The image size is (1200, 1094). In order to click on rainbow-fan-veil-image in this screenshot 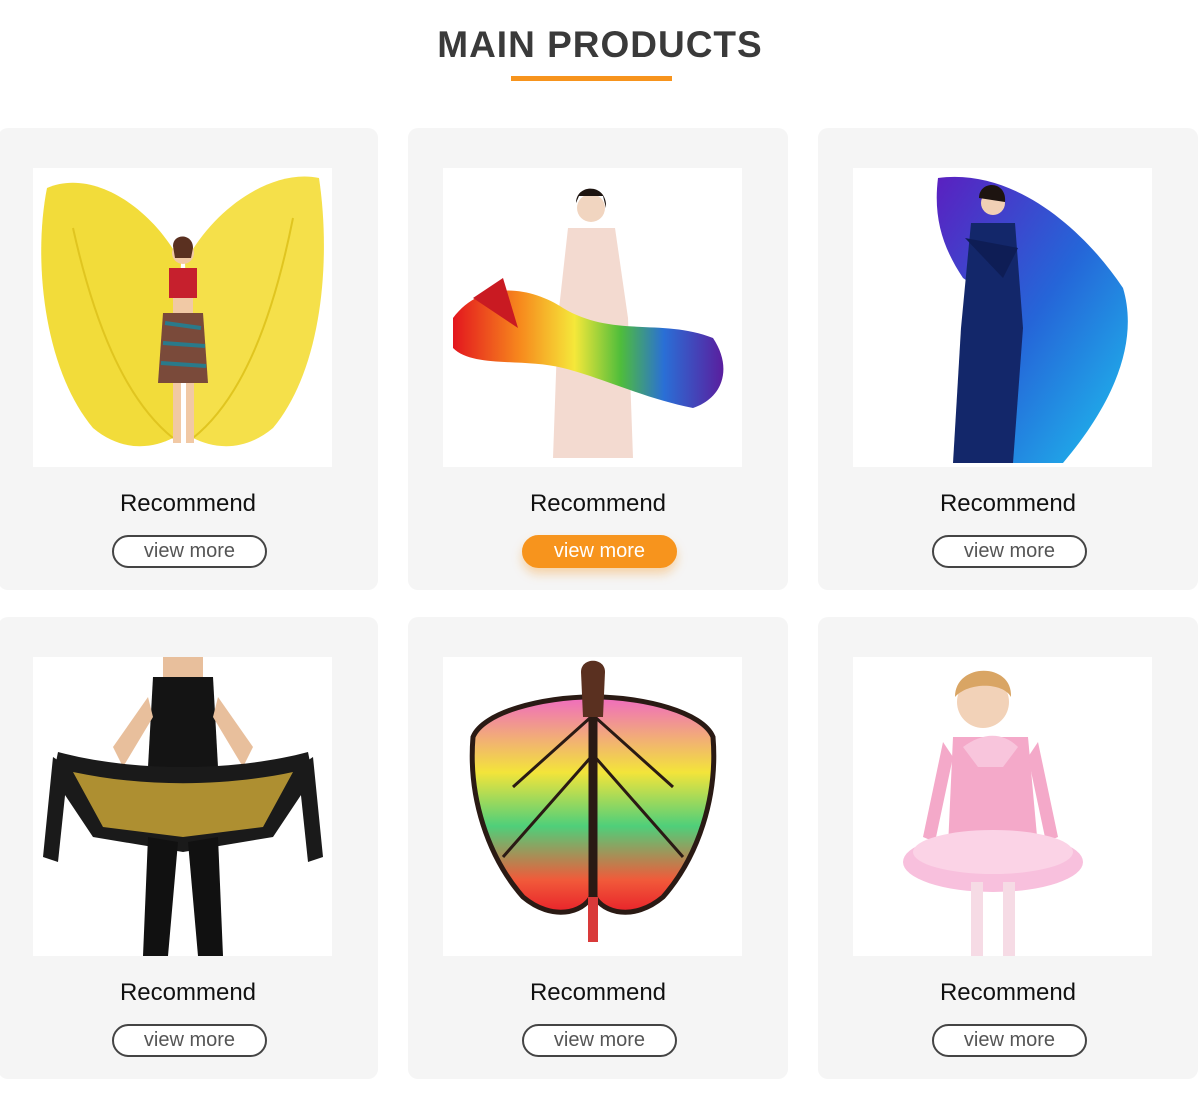, I will do `click(592, 317)`.